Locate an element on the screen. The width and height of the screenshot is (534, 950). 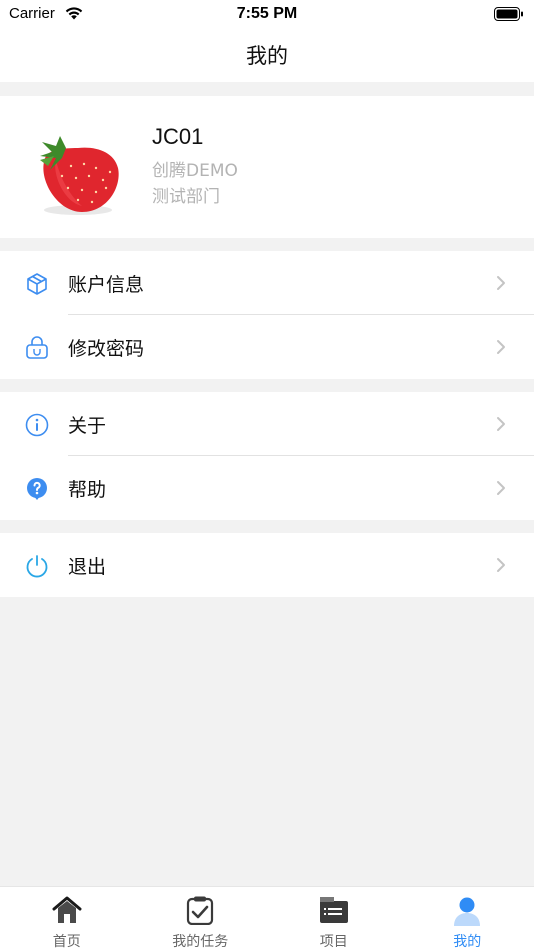
strawberry-icon is located at coordinates (79, 175).